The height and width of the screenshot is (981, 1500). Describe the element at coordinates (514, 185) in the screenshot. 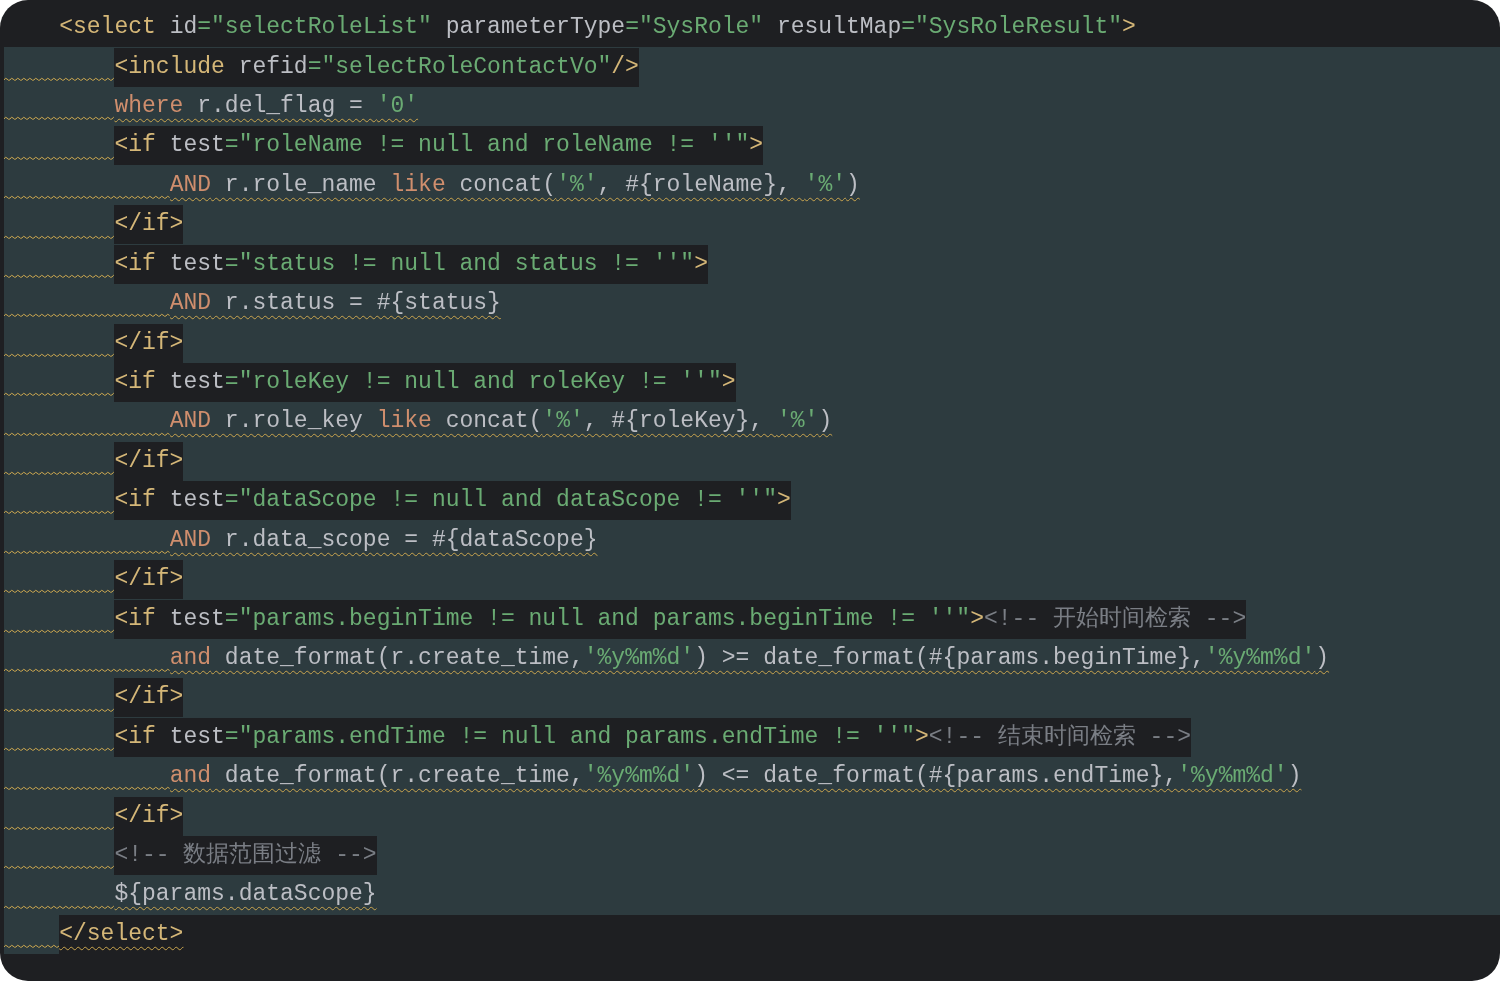

I see `code-line: AND r.role_name like concat('%', #{roleName}, '%')` at that location.